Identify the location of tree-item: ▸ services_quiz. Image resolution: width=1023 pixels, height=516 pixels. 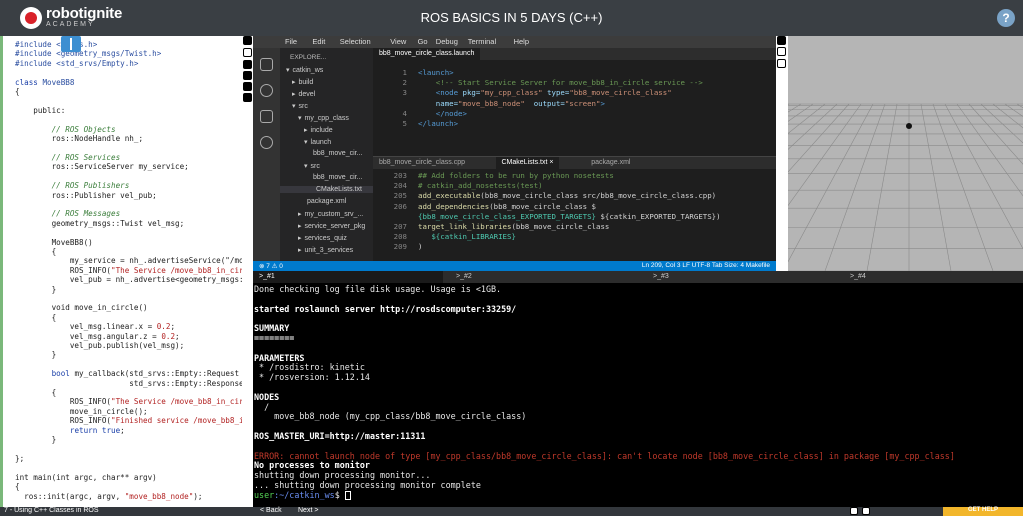
(322, 238).